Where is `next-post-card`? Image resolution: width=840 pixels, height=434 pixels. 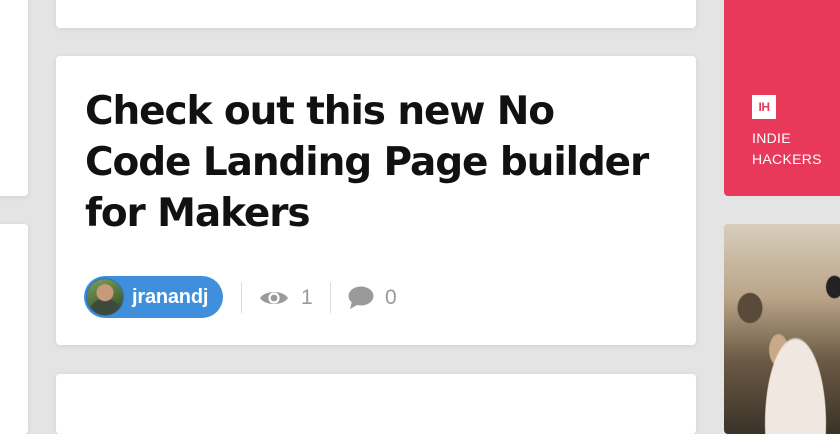
next-post-card is located at coordinates (376, 404).